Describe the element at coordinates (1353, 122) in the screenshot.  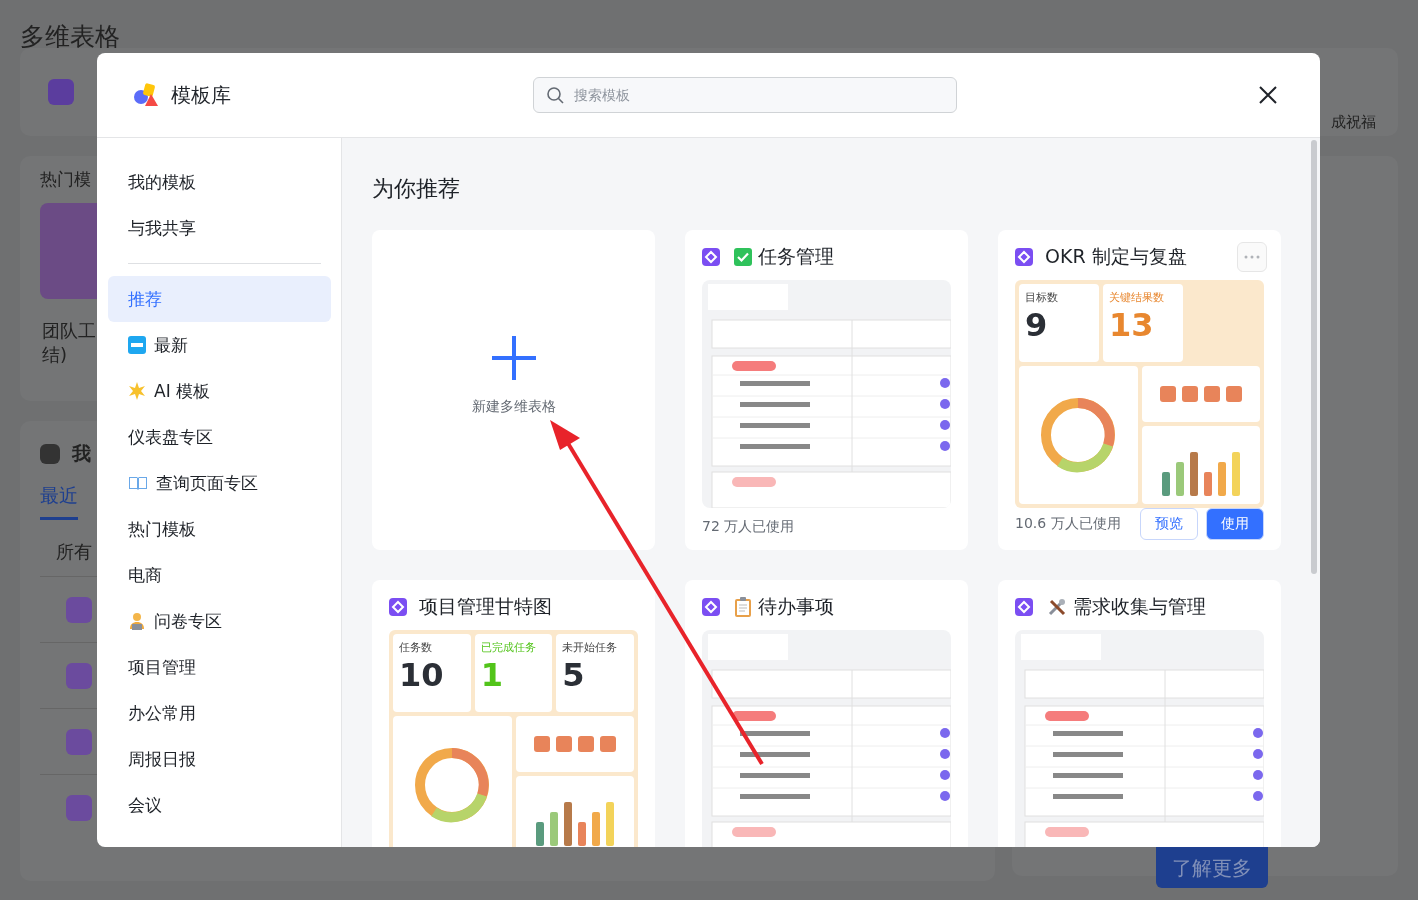
I see `template-name: 成祝福` at that location.